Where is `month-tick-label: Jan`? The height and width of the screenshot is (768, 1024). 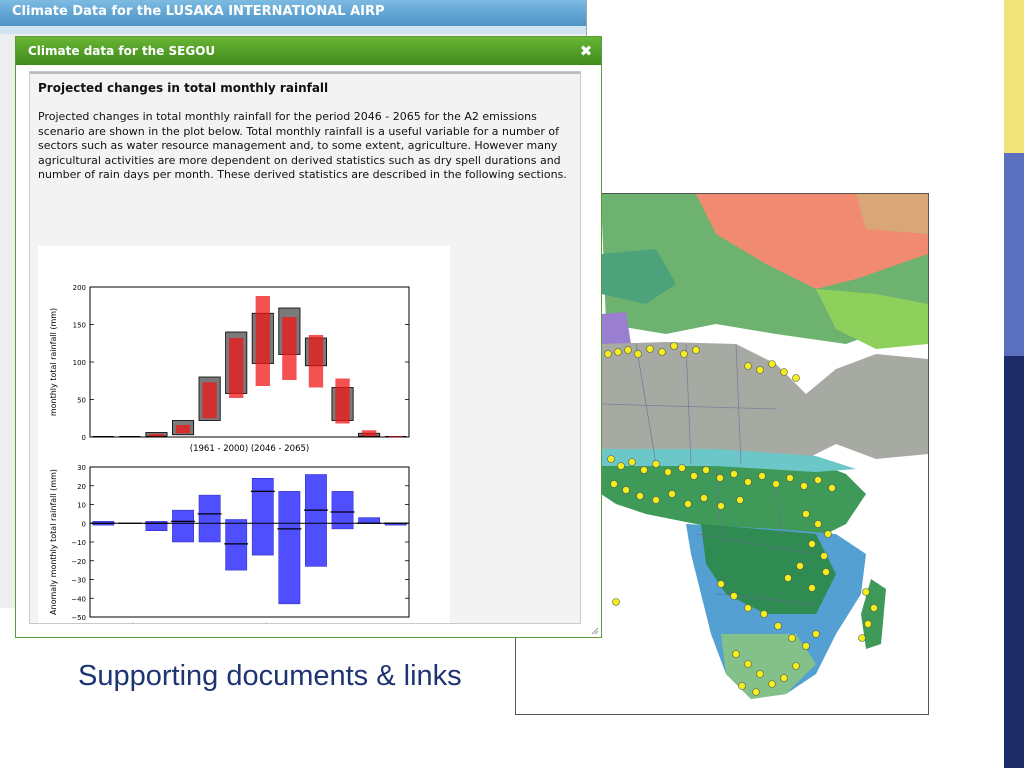 month-tick-label: Jan is located at coordinates (103, 623).